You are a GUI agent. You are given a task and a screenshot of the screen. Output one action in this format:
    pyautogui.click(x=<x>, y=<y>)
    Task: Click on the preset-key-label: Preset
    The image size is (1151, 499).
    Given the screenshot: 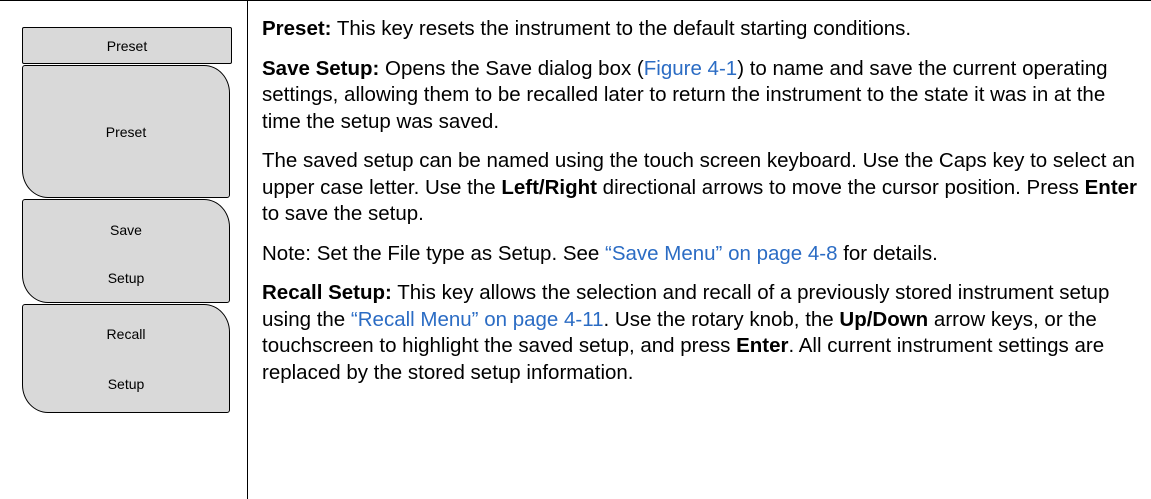 What is the action you would take?
    pyautogui.click(x=126, y=131)
    